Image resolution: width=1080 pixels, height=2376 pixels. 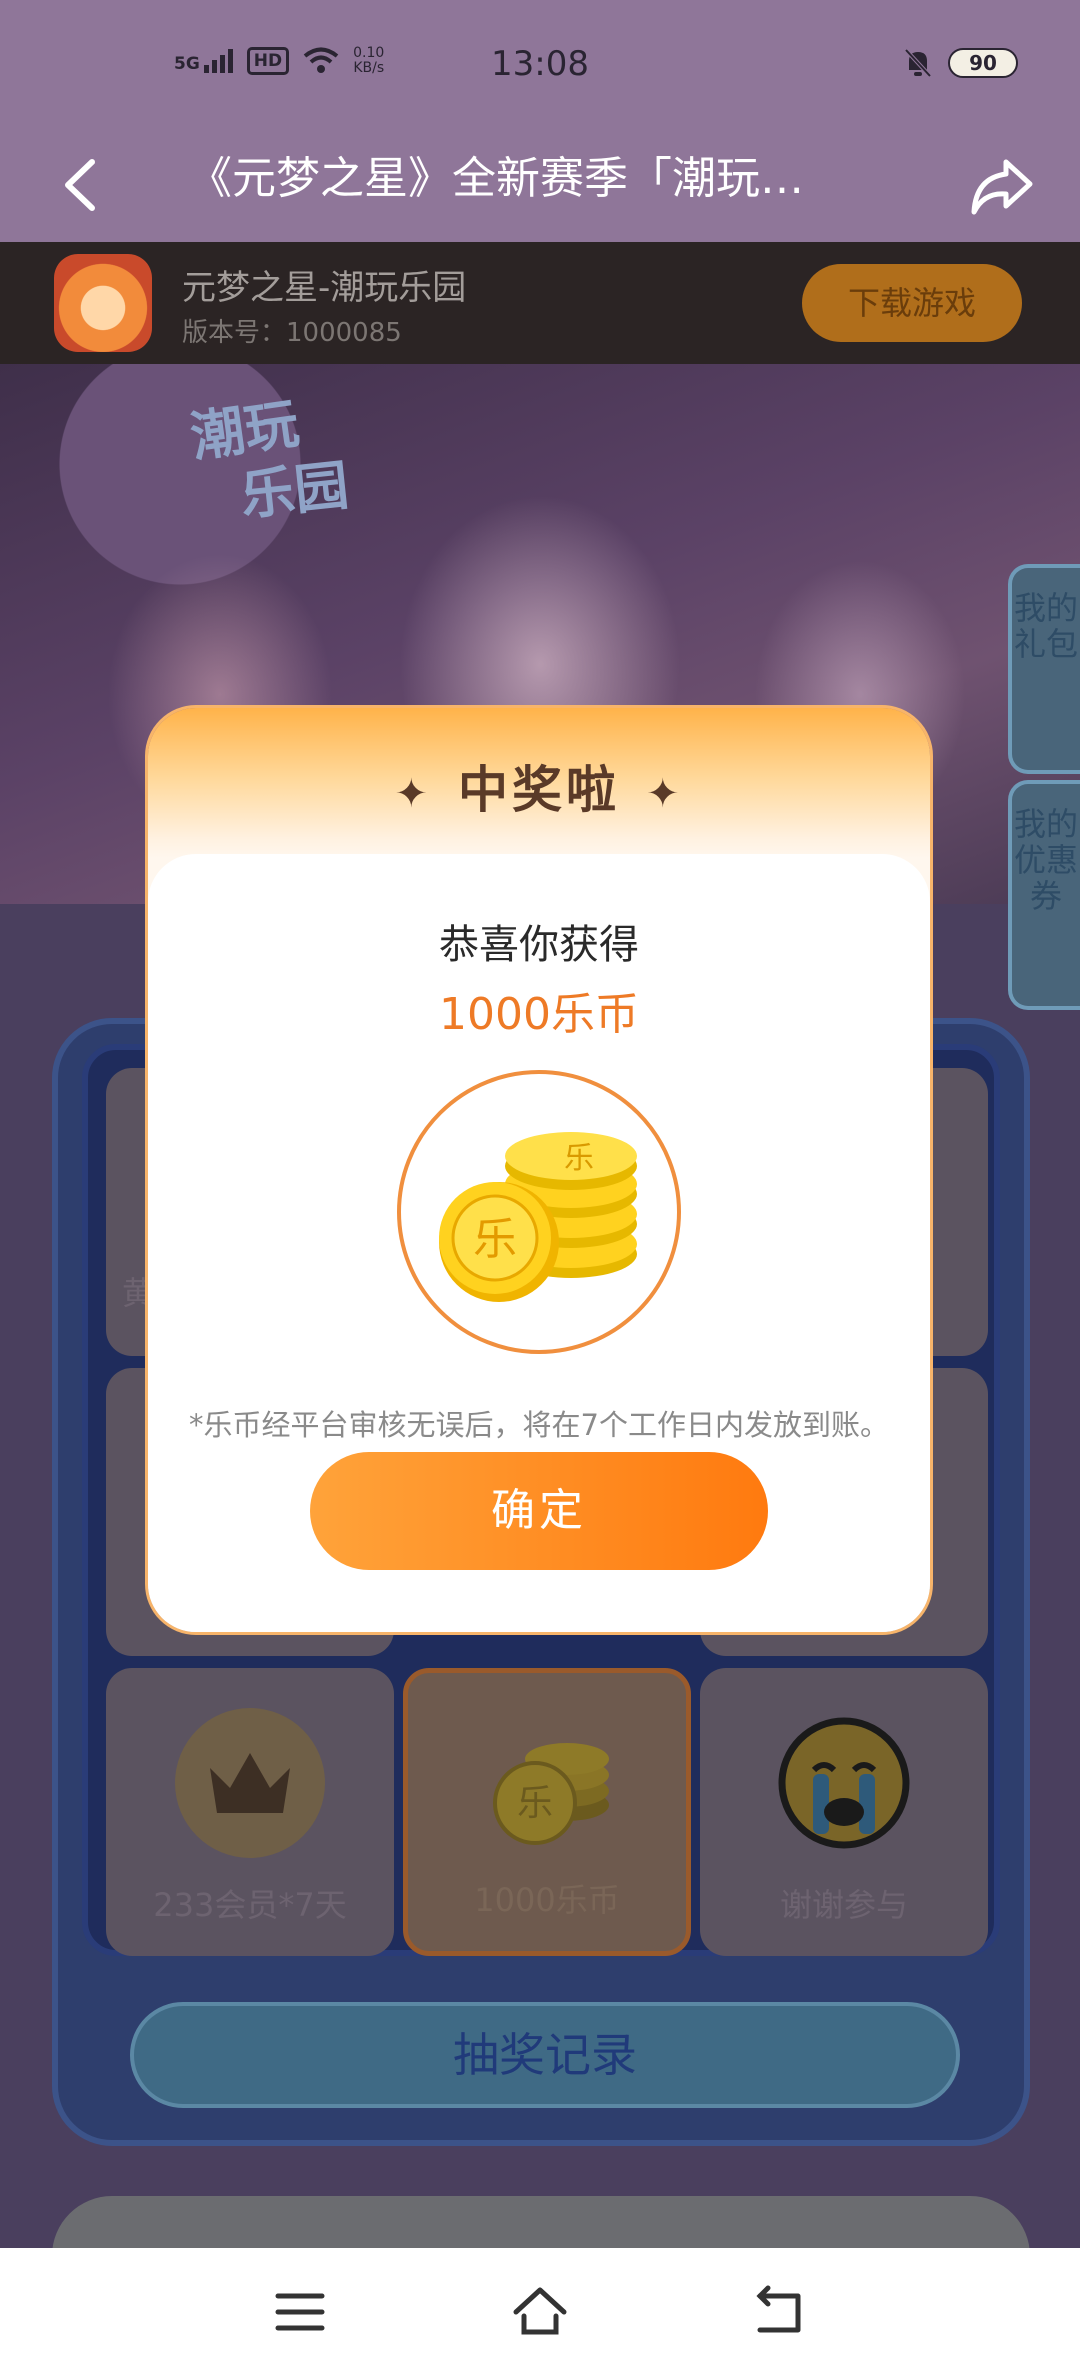 I want to click on game-name: 元梦之星-潮玩乐园, so click(x=324, y=288).